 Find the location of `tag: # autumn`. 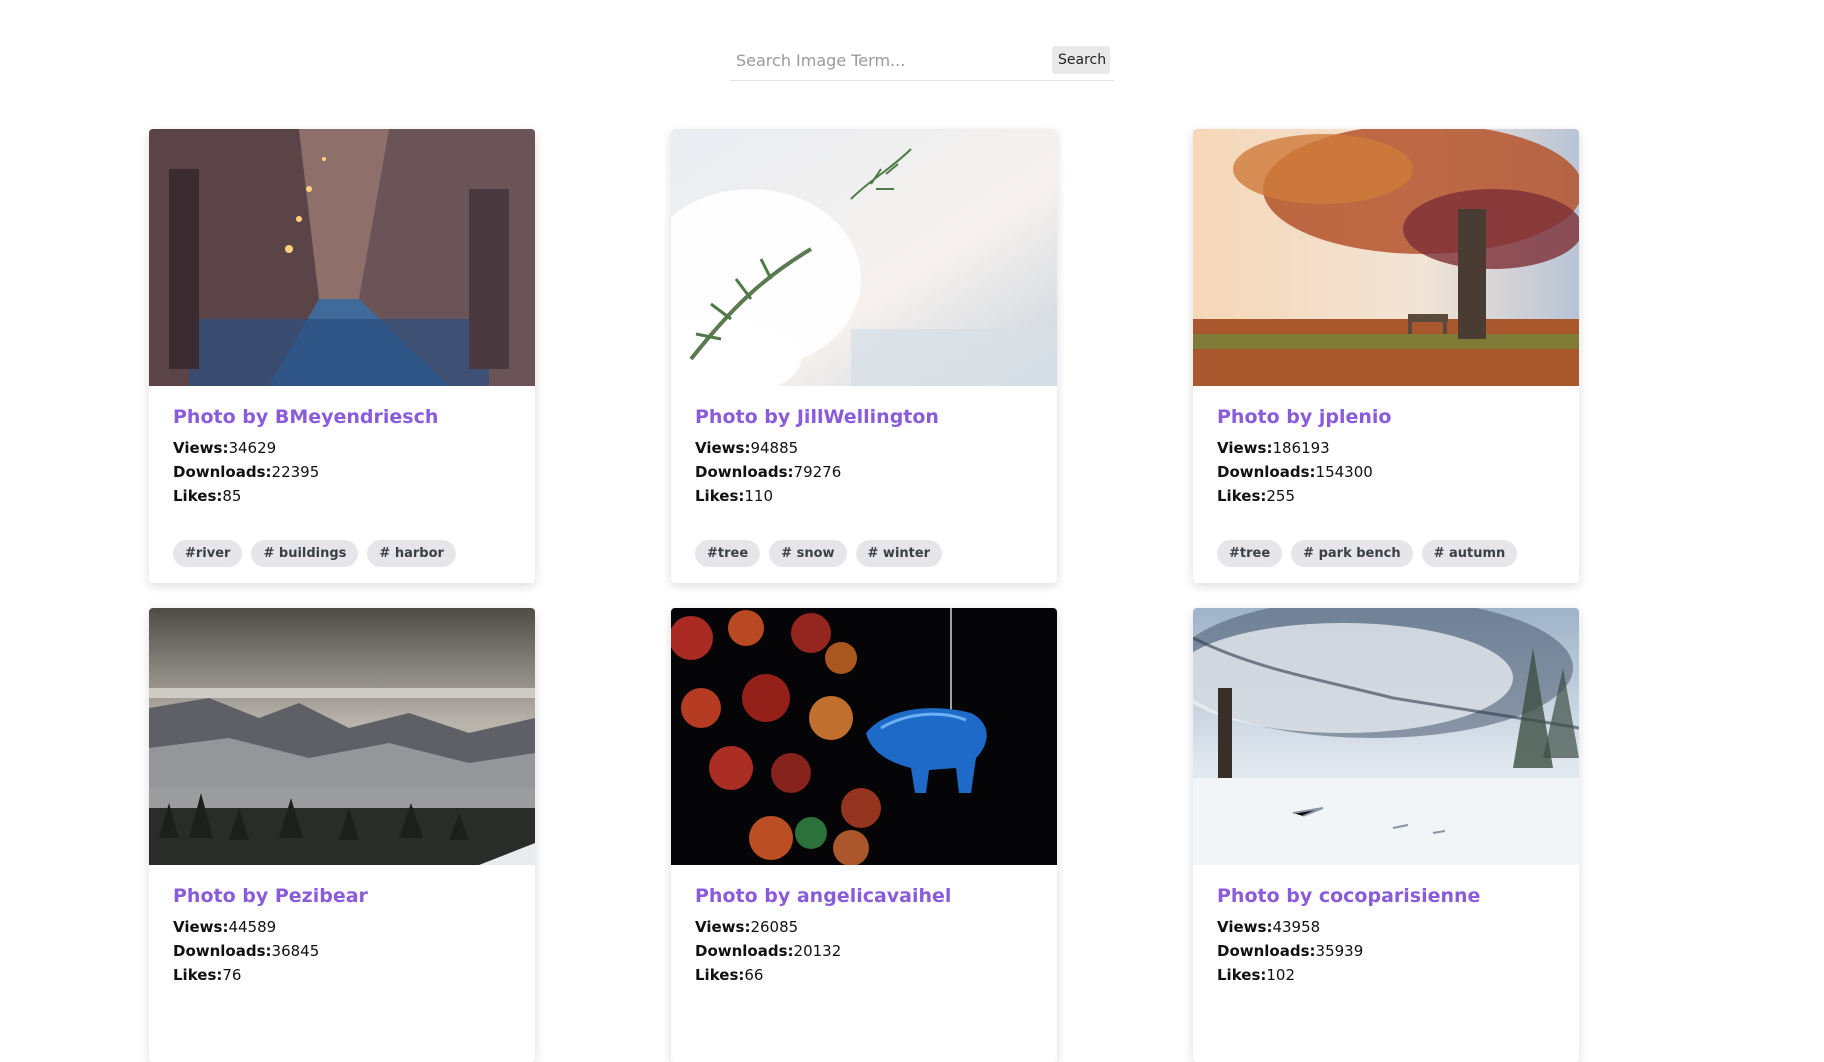

tag: # autumn is located at coordinates (1469, 553).